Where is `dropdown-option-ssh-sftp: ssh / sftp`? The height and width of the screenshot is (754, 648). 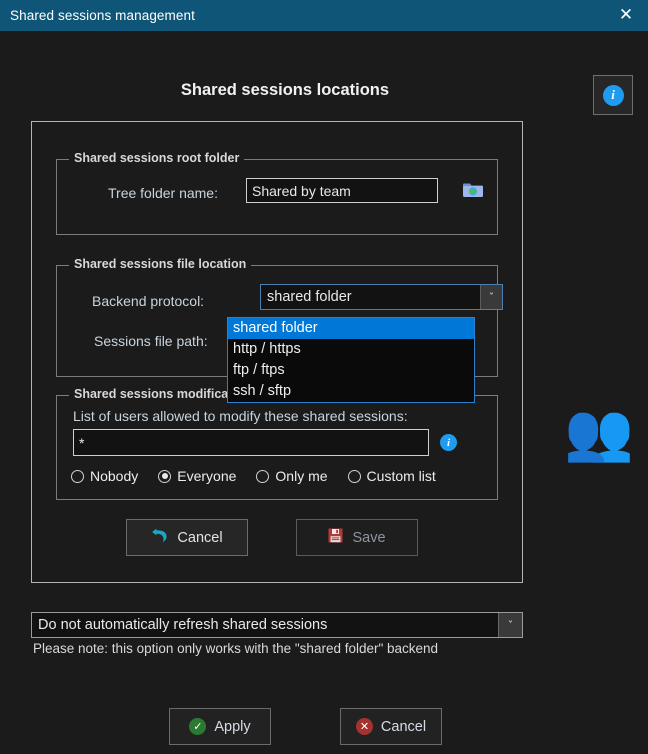
dropdown-option-ssh-sftp: ssh / sftp is located at coordinates (351, 391).